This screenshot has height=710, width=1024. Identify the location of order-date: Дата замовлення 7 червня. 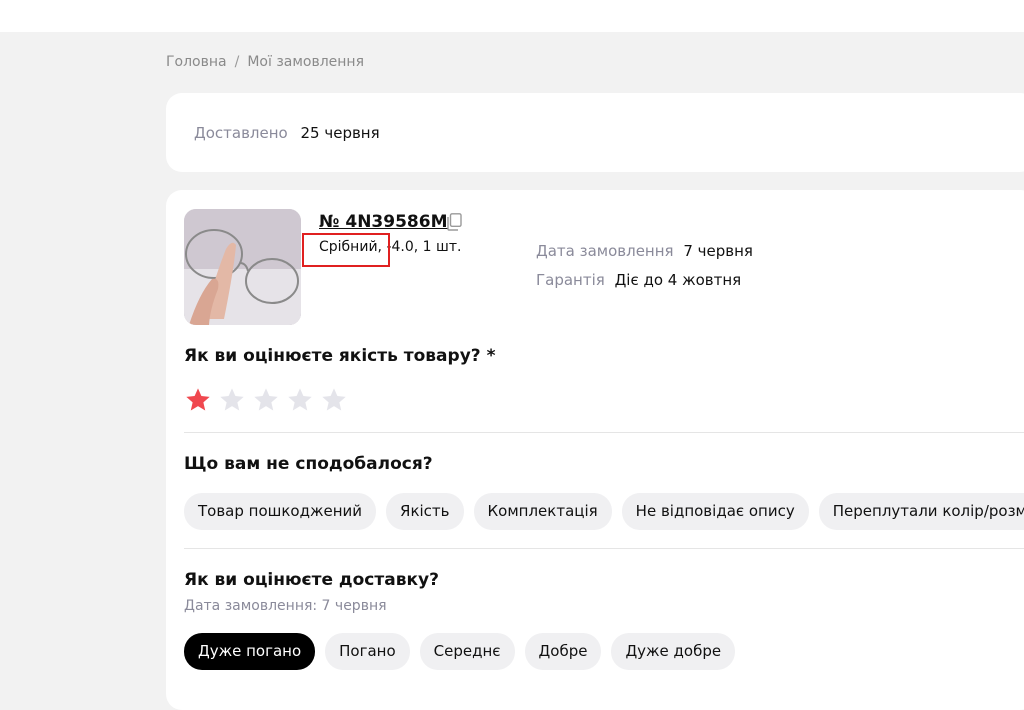
(644, 251).